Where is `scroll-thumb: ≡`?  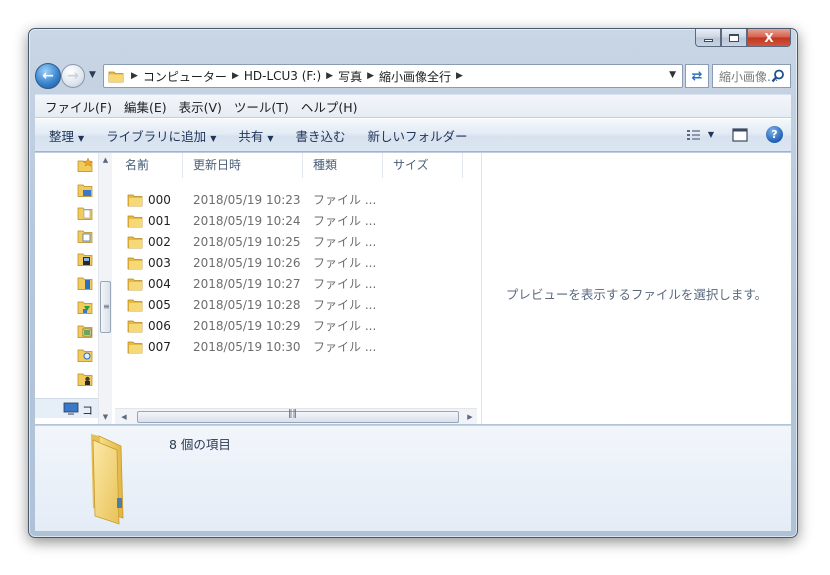 scroll-thumb: ≡ is located at coordinates (105, 307).